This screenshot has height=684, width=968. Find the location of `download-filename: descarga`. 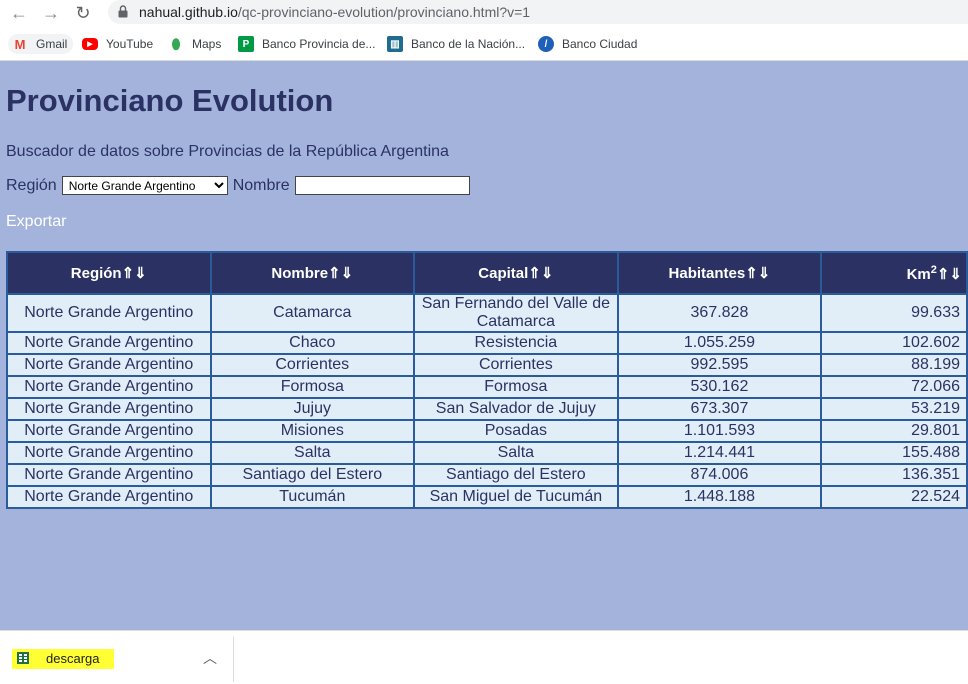

download-filename: descarga is located at coordinates (73, 658).